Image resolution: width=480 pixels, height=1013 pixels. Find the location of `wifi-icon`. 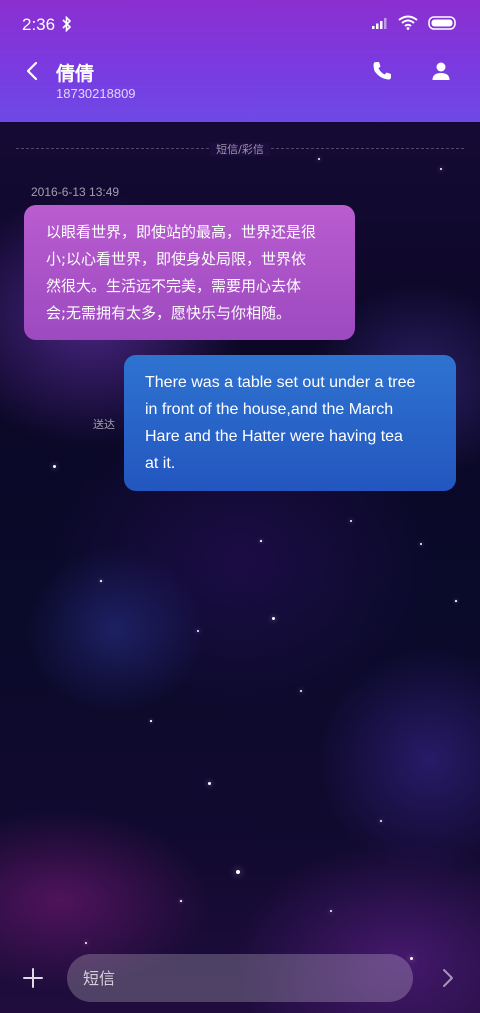

wifi-icon is located at coordinates (408, 22).